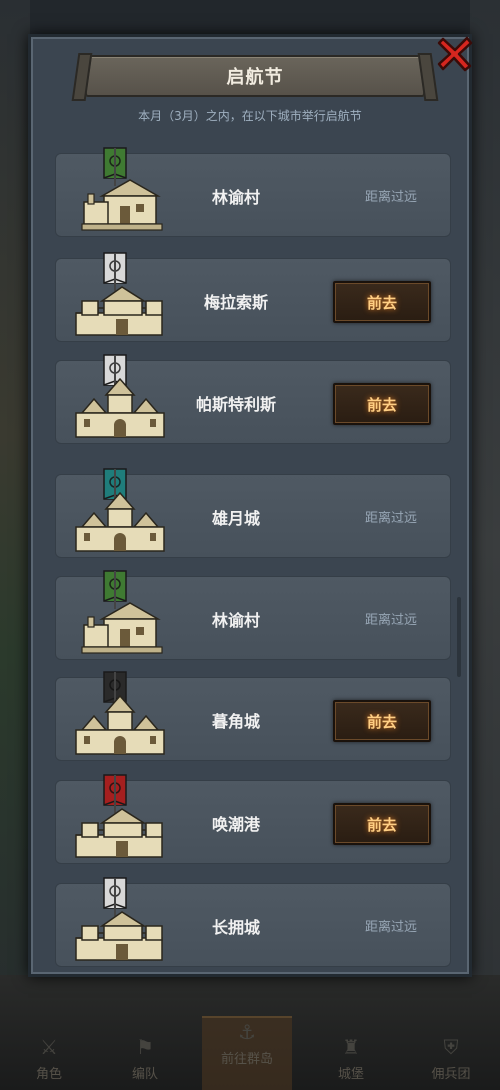 The width and height of the screenshot is (500, 1090). I want to click on island-icon: ⚓, so click(247, 1032).